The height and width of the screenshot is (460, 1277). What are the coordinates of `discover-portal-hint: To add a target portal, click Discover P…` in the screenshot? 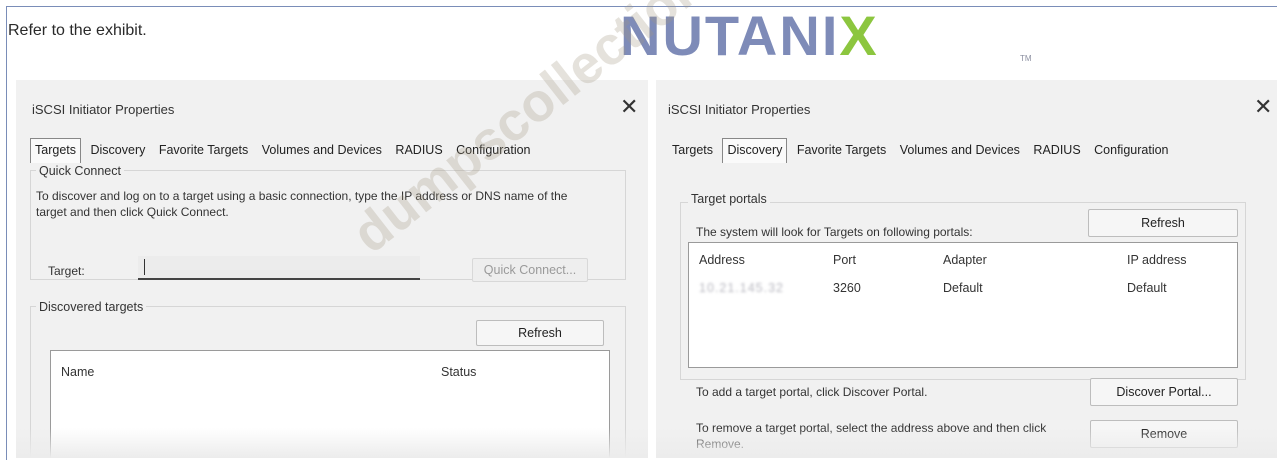 It's located at (812, 392).